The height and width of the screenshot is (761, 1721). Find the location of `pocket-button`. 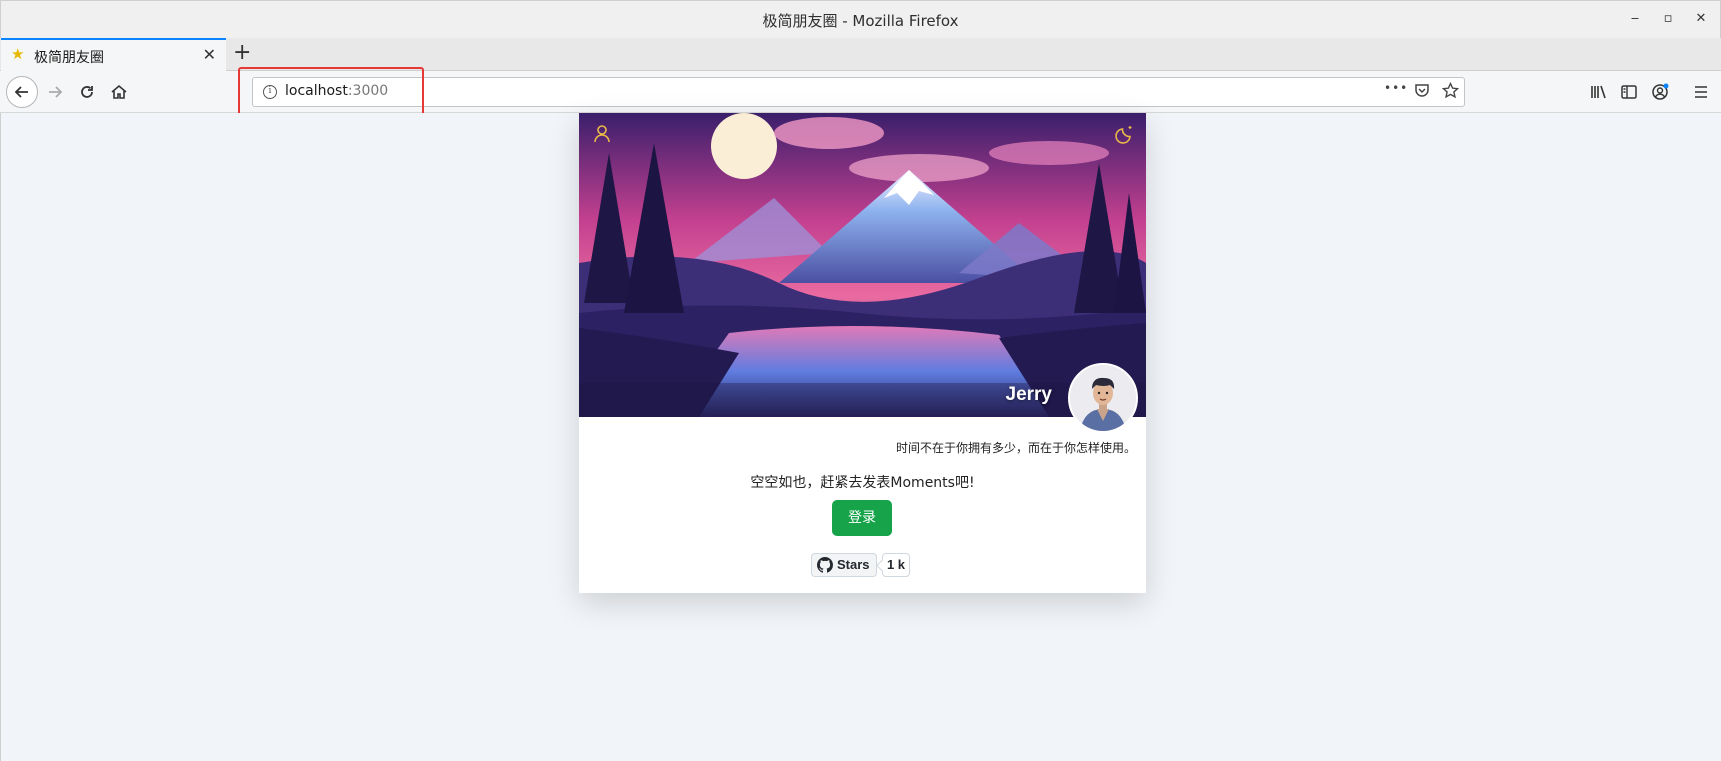

pocket-button is located at coordinates (1422, 92).